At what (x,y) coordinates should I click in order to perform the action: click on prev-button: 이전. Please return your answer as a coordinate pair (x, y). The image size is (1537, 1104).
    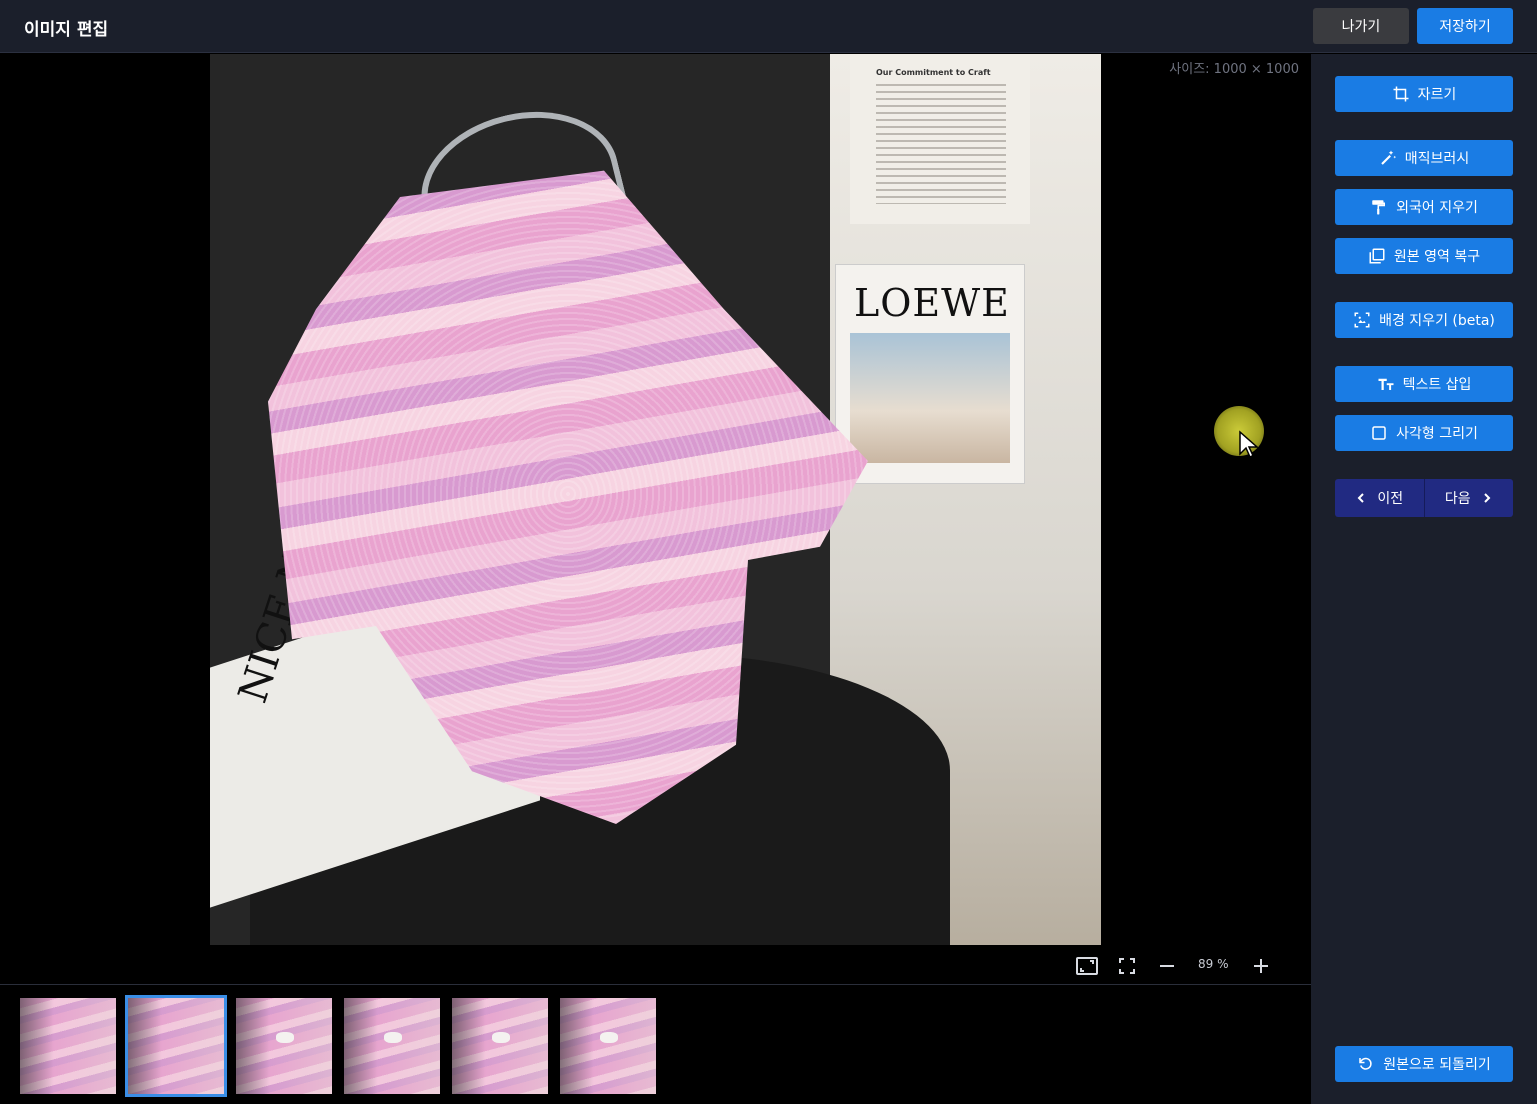
    Looking at the image, I should click on (1380, 498).